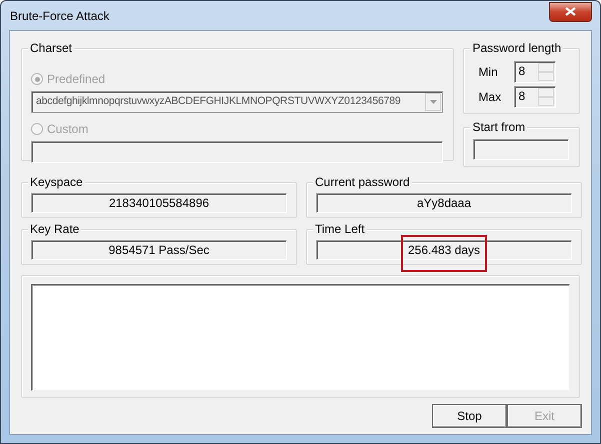 This screenshot has height=444, width=601. What do you see at coordinates (59, 16) in the screenshot?
I see `window-title: Brute-Force Attack` at bounding box center [59, 16].